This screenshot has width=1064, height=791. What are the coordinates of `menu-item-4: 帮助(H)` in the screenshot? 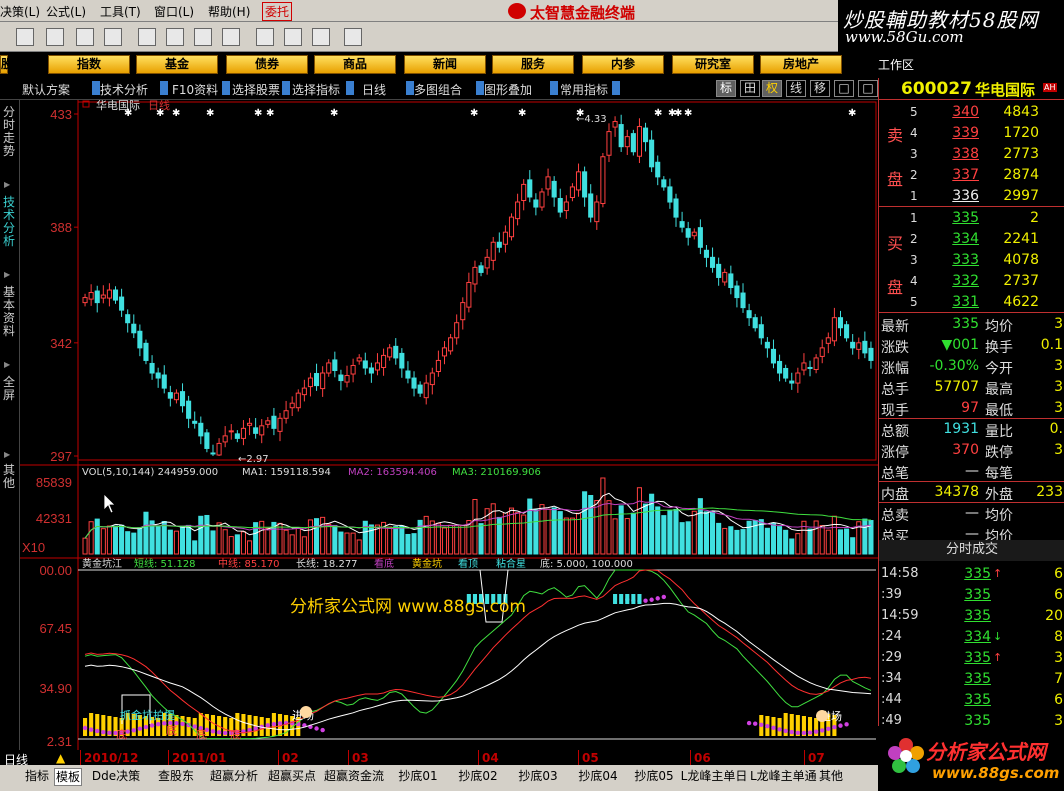 It's located at (229, 11).